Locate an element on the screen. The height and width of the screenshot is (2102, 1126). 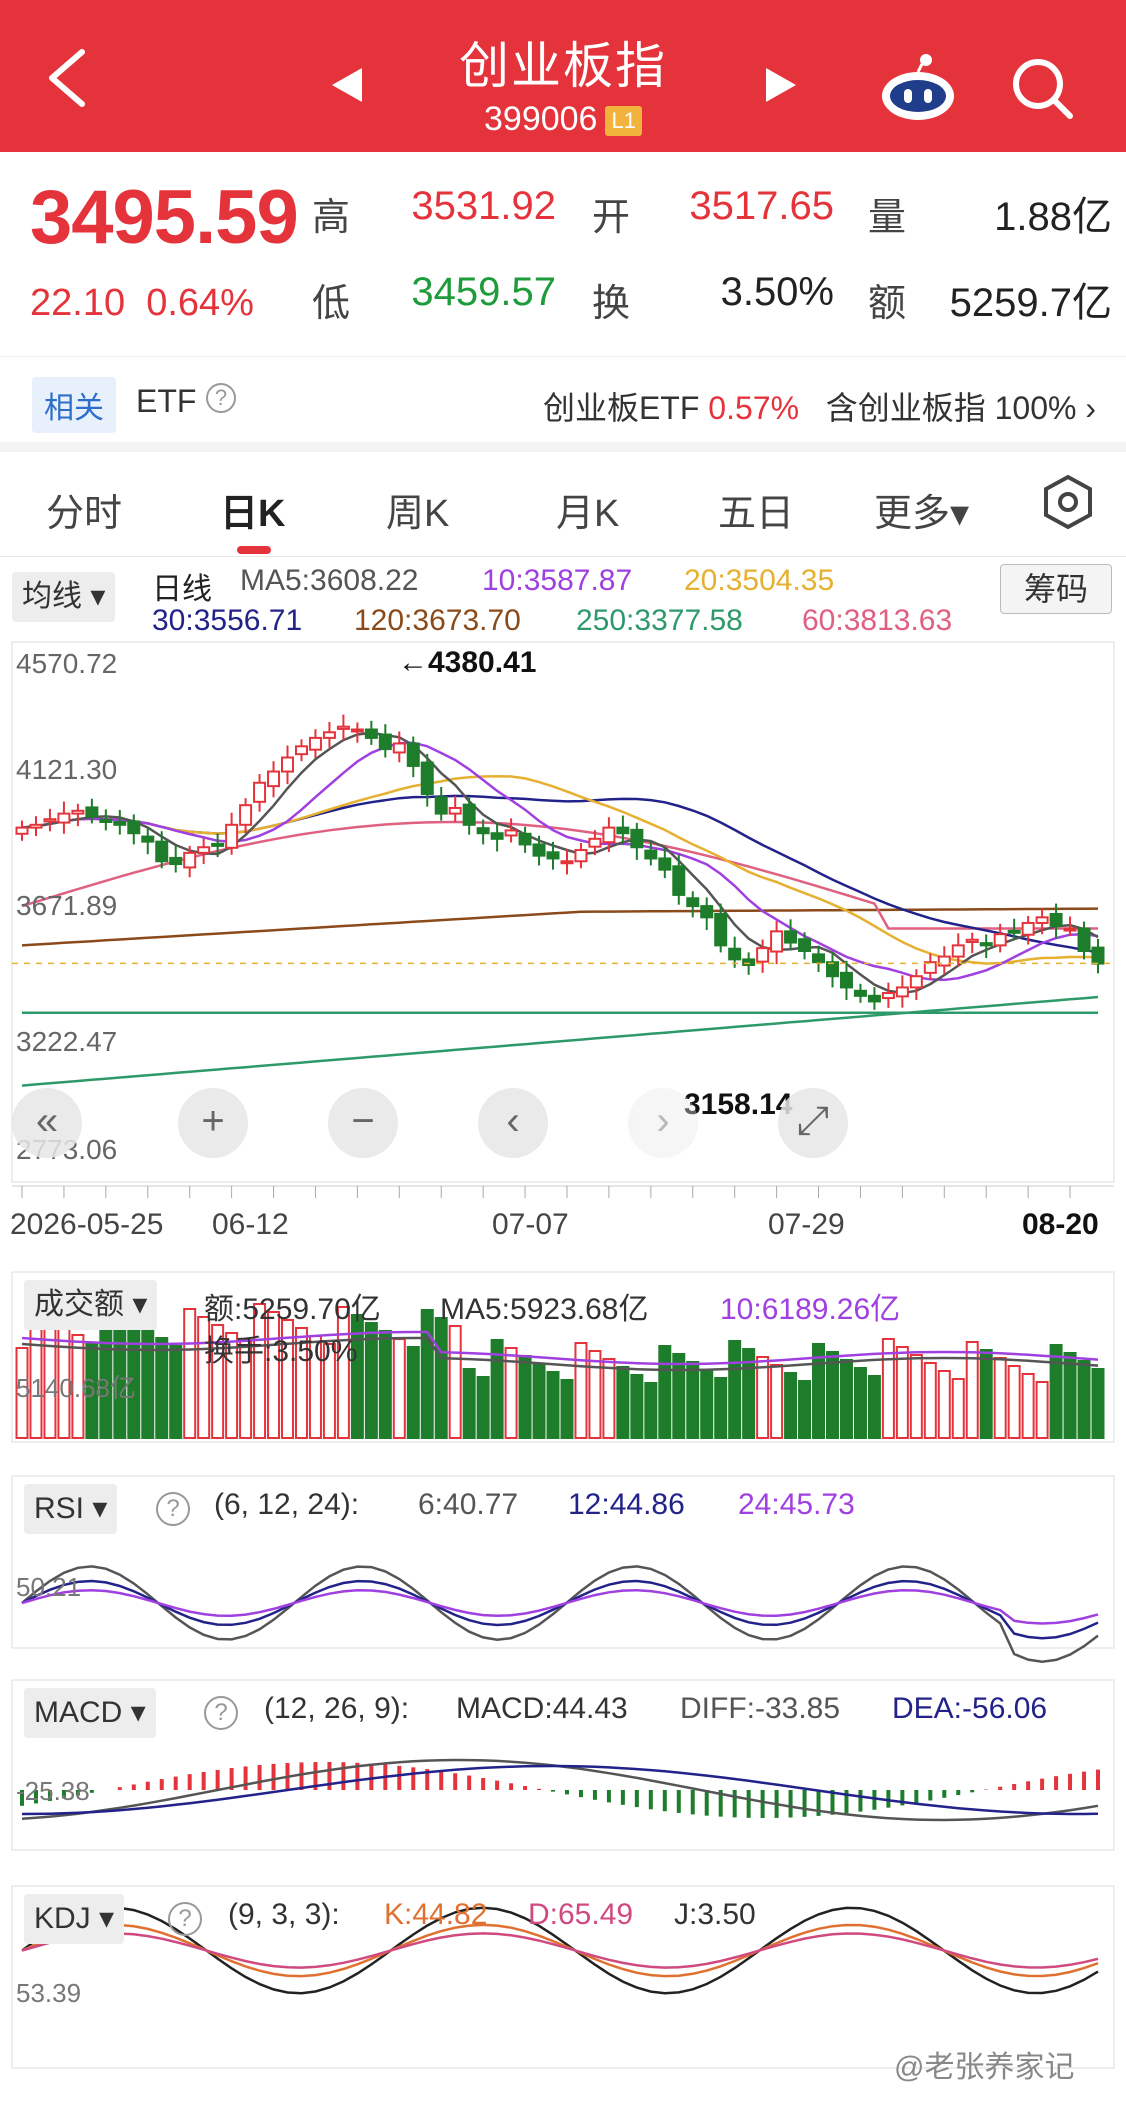
scroll-left-button: ‹ is located at coordinates (513, 1123).